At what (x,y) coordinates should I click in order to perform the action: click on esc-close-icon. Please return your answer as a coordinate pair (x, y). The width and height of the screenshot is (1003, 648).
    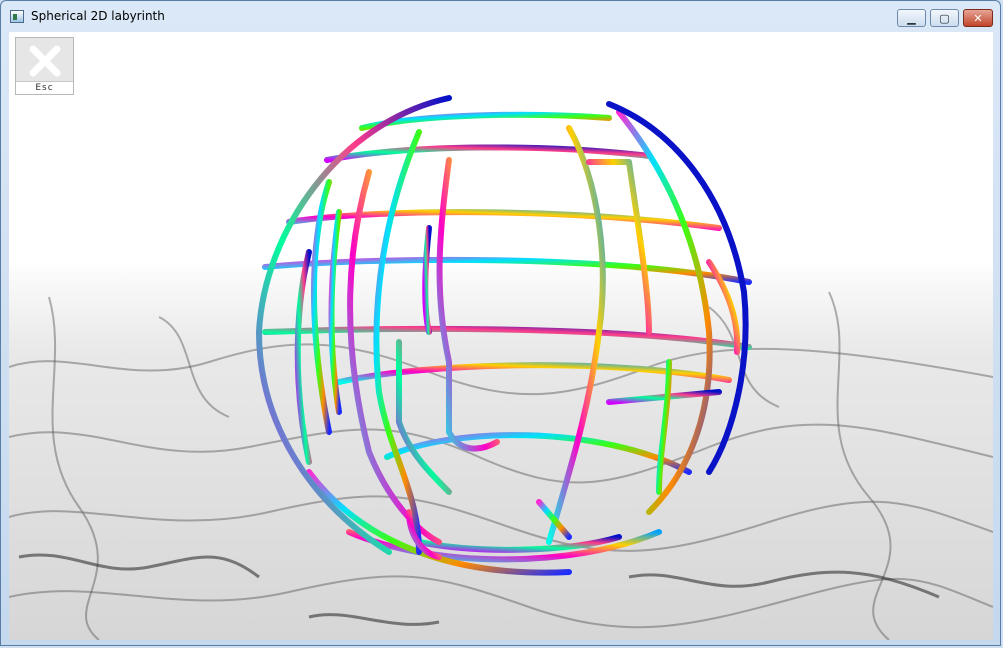
    Looking at the image, I should click on (45, 61).